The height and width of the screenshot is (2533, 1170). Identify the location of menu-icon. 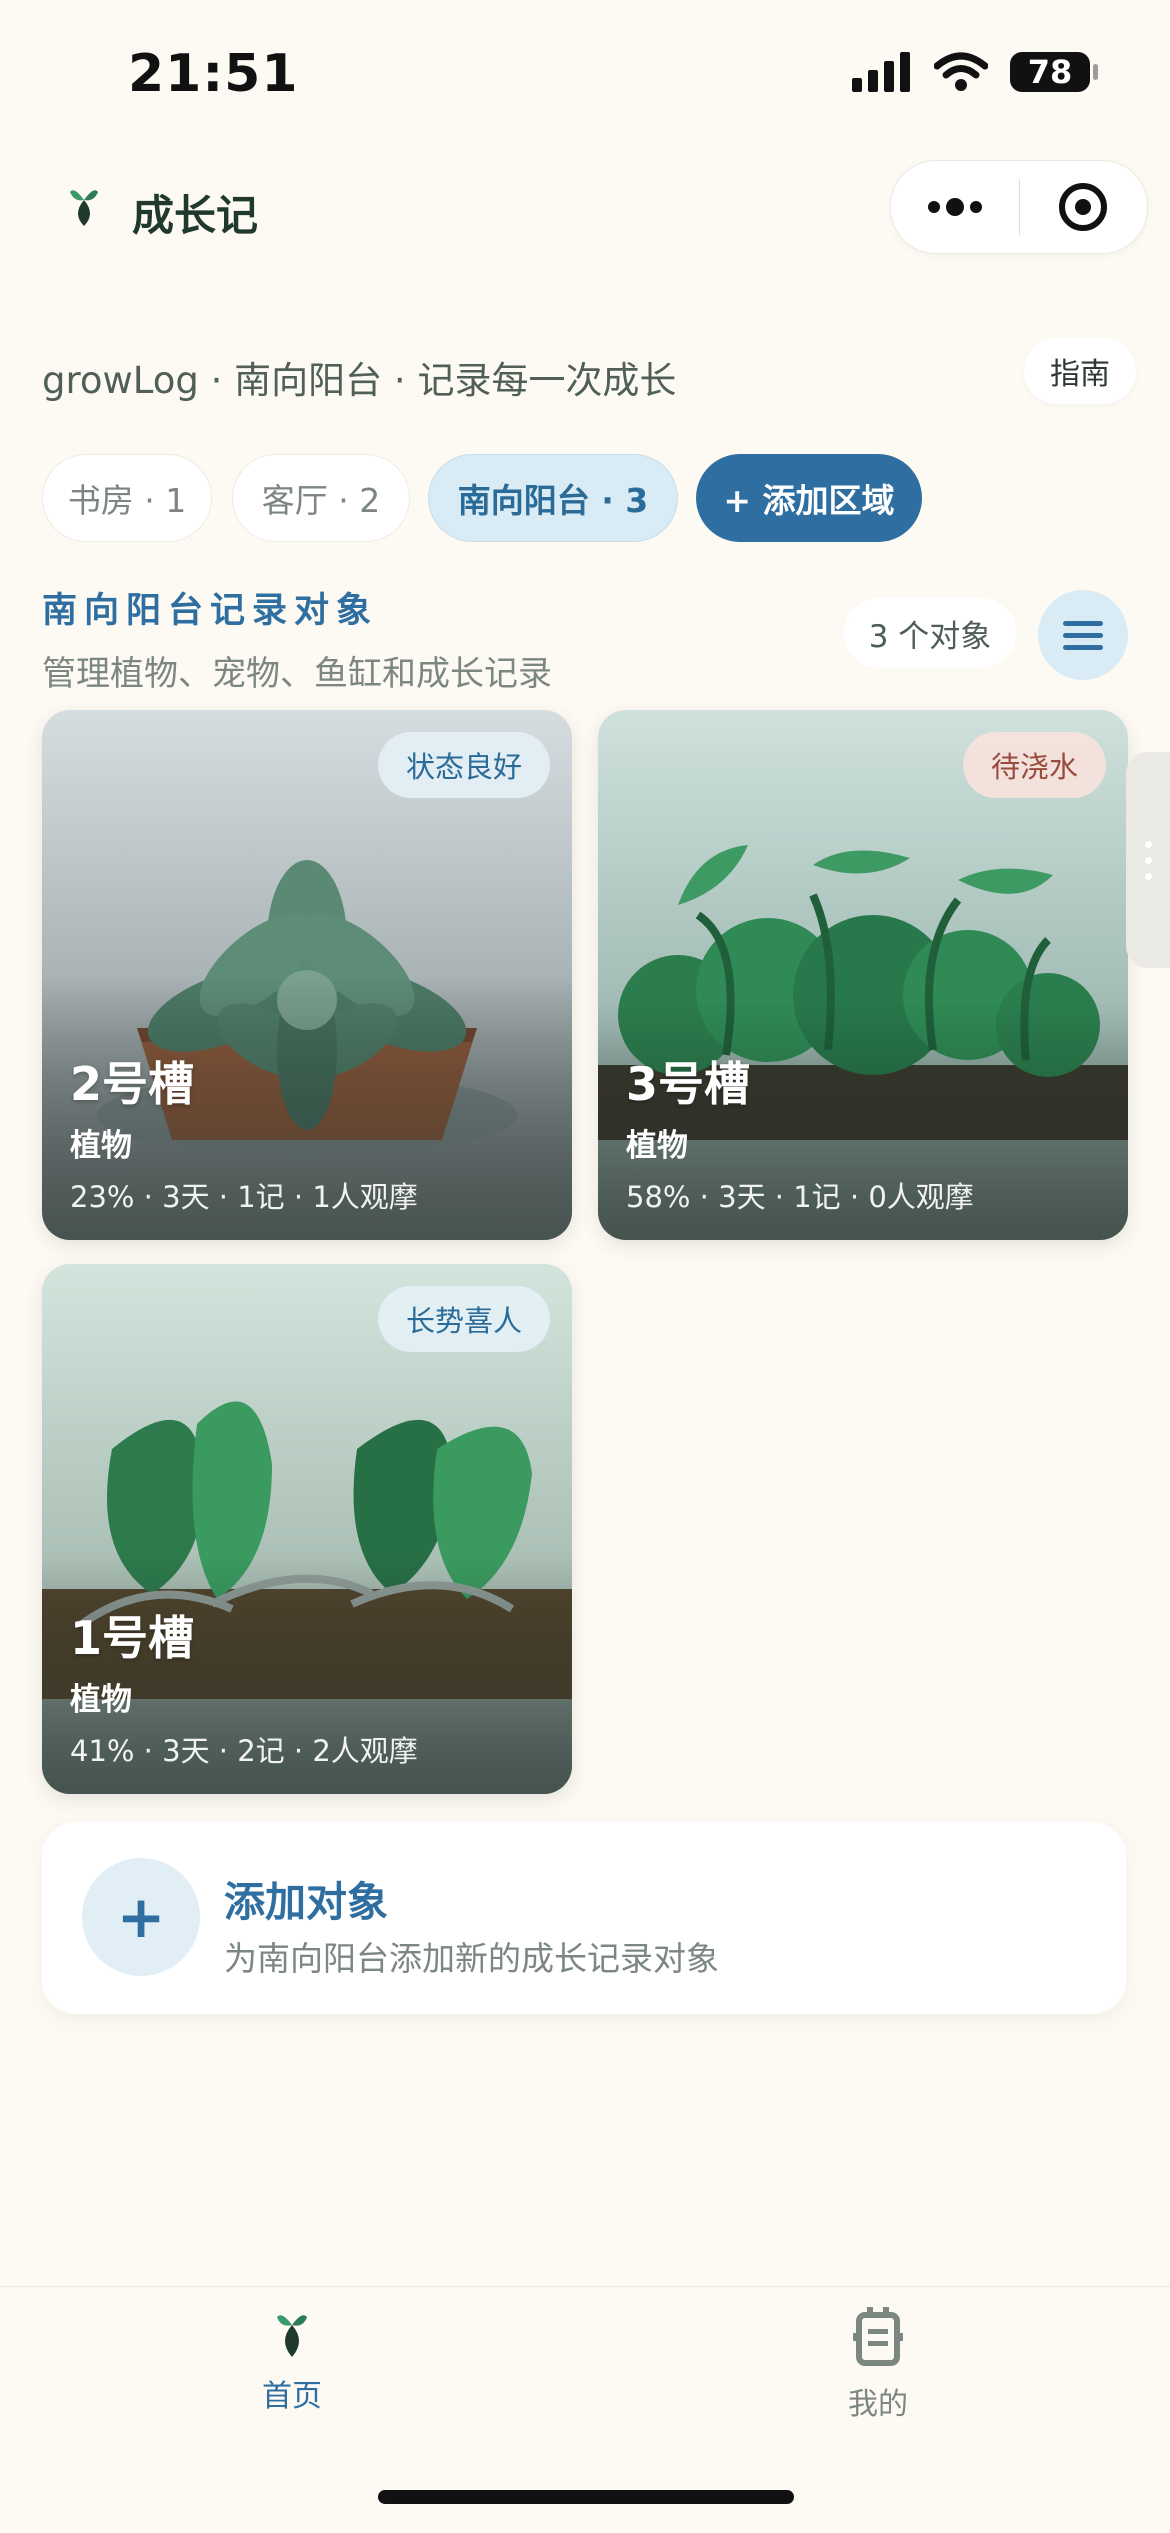
(1083, 635).